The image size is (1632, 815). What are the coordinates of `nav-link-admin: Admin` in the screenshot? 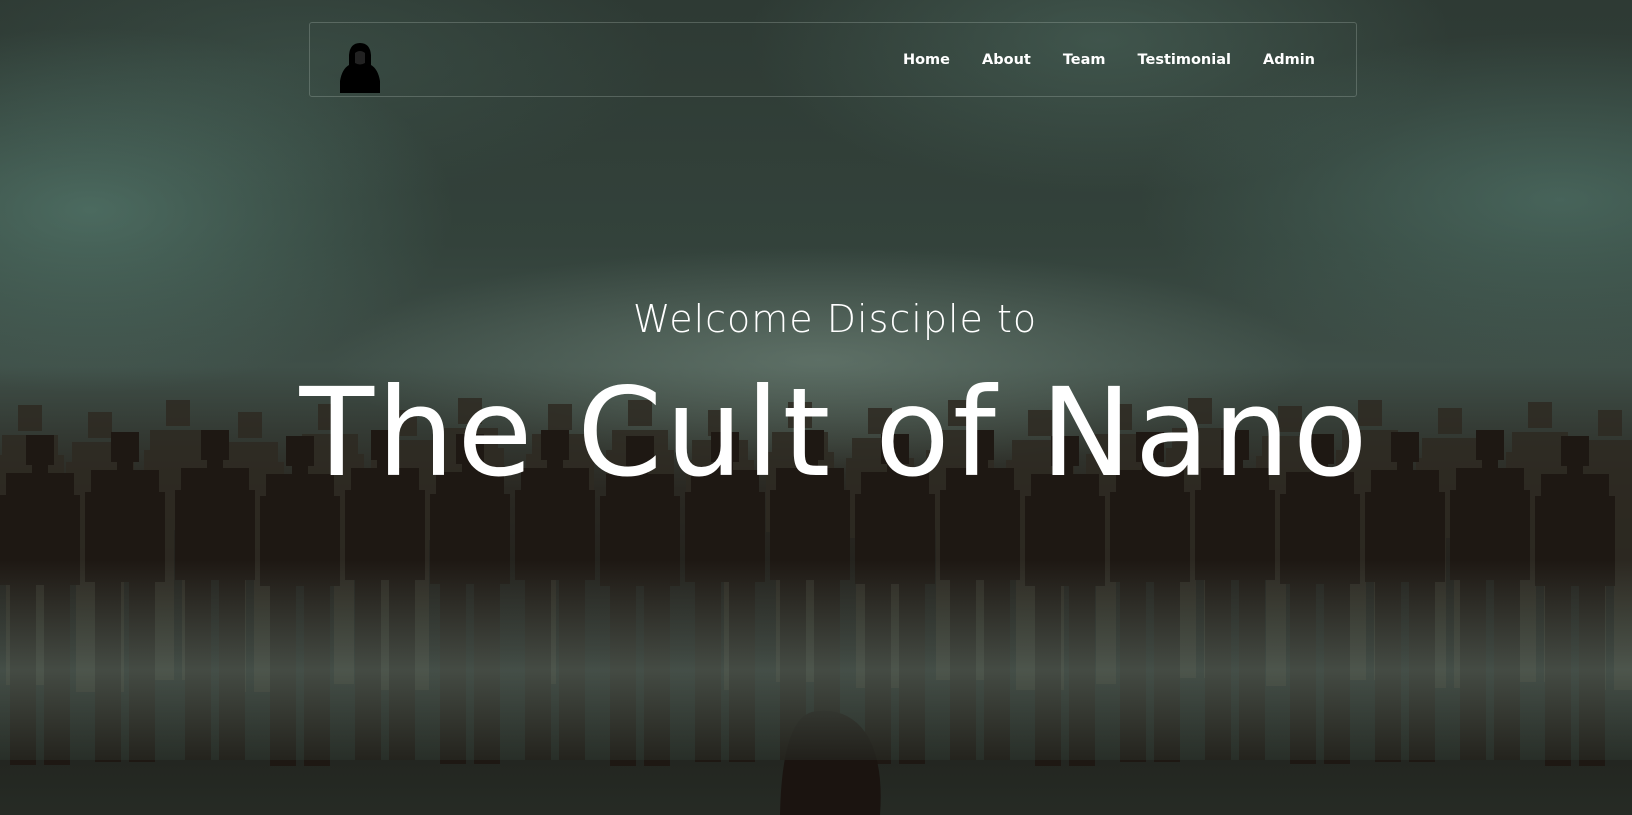 It's located at (1289, 60).